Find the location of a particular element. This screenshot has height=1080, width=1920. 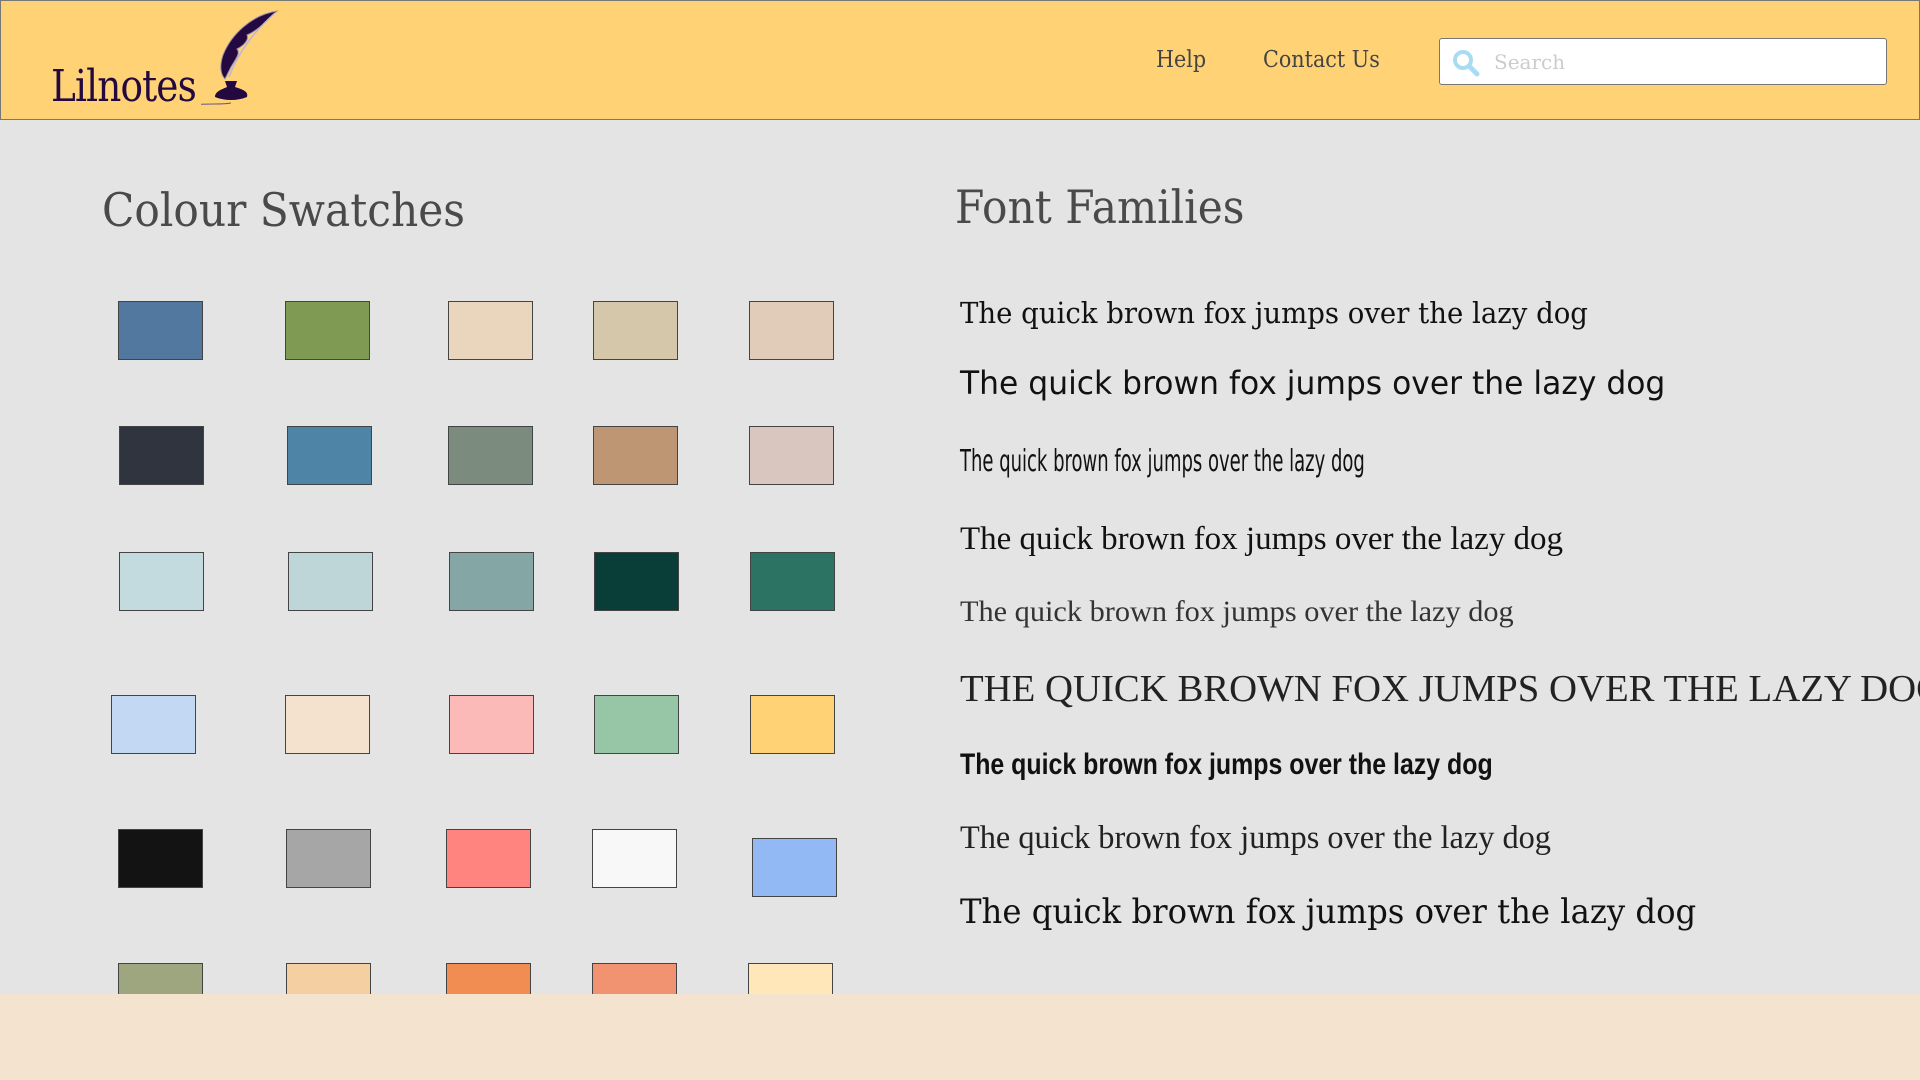

logo: Lilnotes is located at coordinates (171, 61).